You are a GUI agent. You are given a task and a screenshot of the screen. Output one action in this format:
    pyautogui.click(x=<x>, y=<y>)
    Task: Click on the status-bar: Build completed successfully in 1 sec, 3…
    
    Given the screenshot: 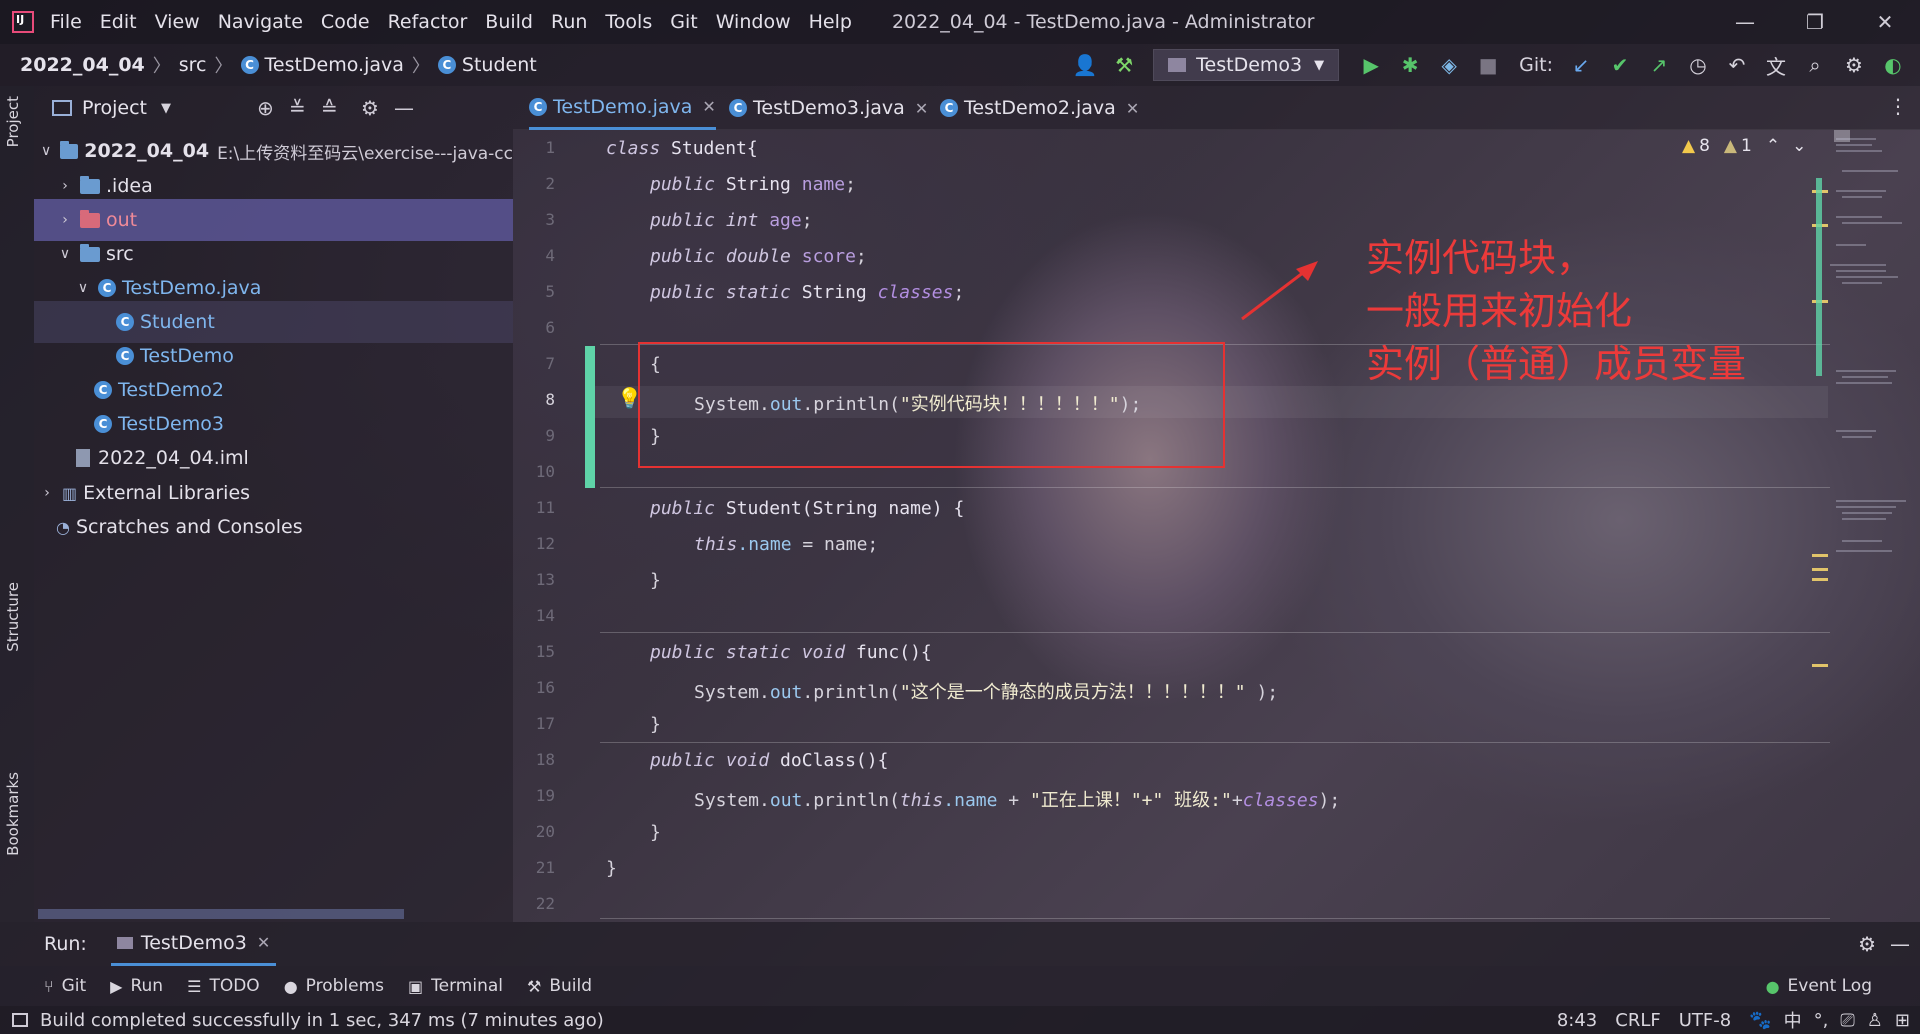 What is the action you would take?
    pyautogui.click(x=960, y=1020)
    